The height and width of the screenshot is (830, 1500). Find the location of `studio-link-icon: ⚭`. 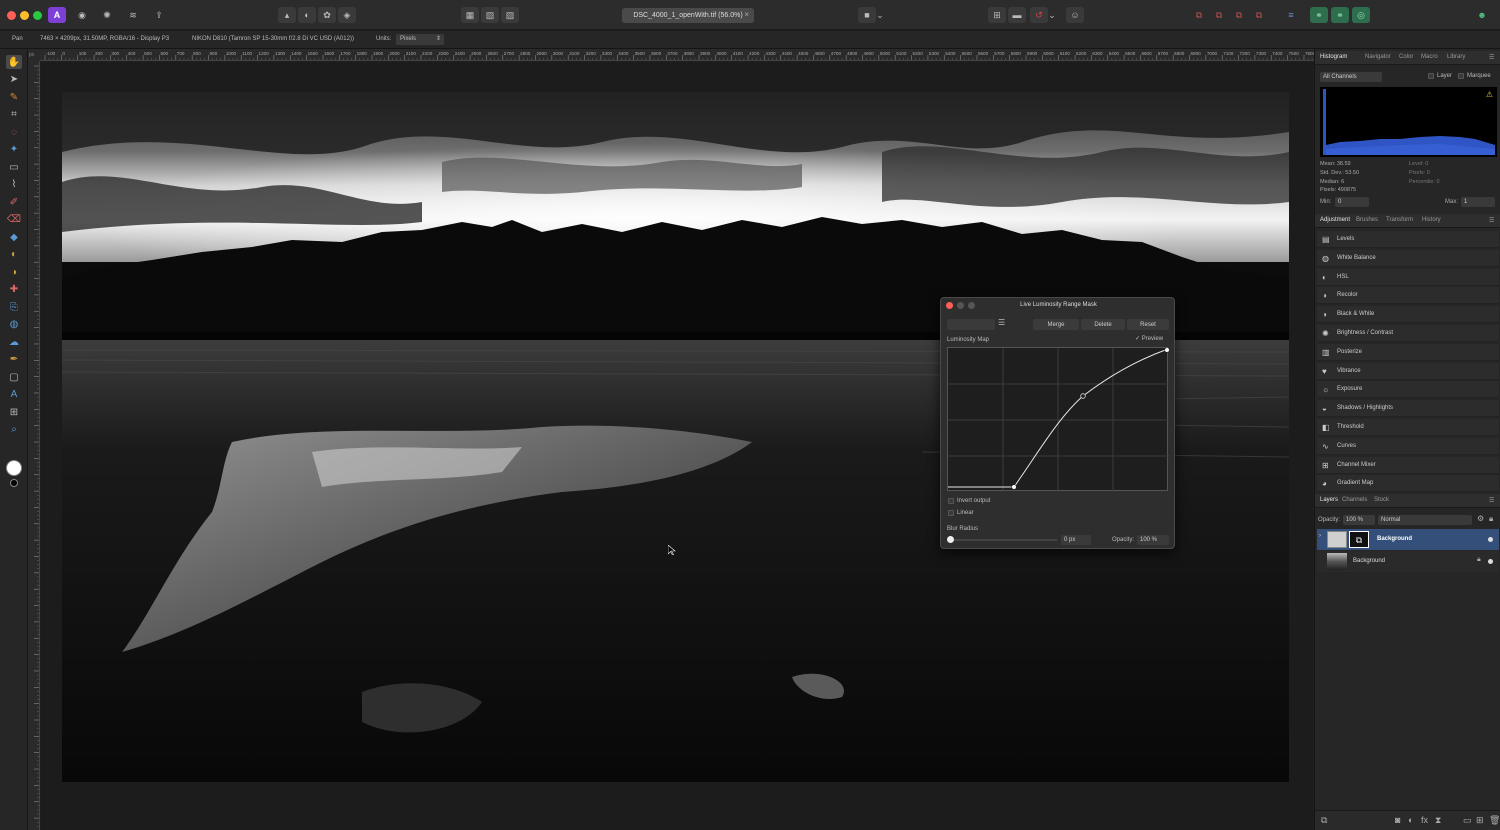

studio-link-icon: ⚭ is located at coordinates (1319, 15).